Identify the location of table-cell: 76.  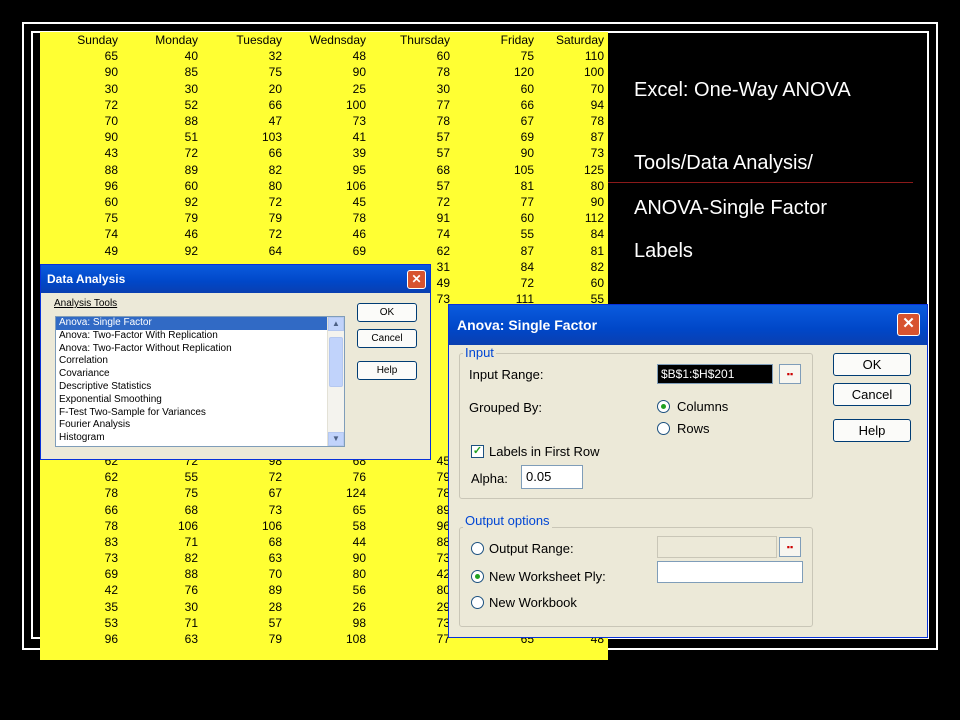
(191, 590).